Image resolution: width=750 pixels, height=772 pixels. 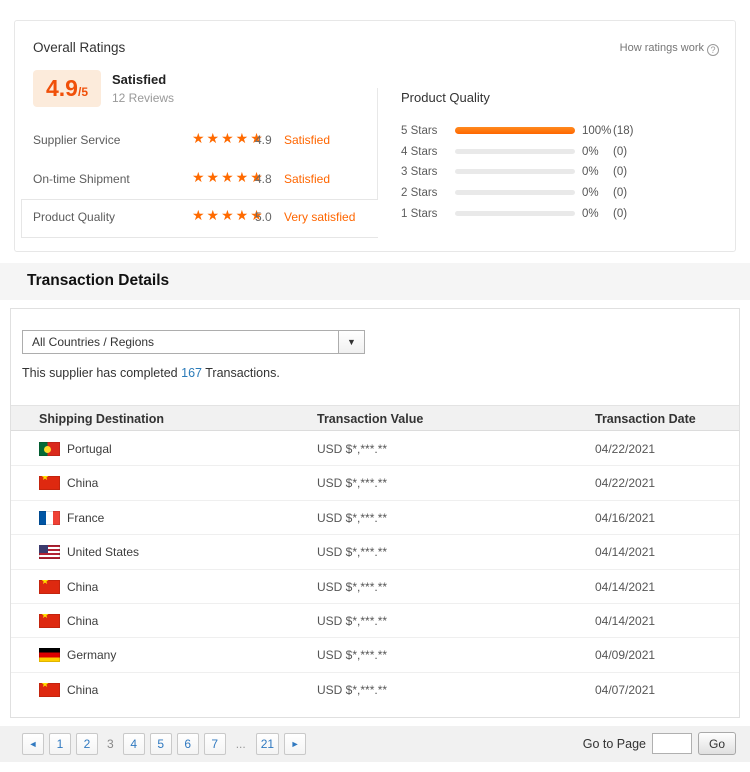 I want to click on breakdown-row: 3 Stars 0% (0), so click(x=551, y=172).